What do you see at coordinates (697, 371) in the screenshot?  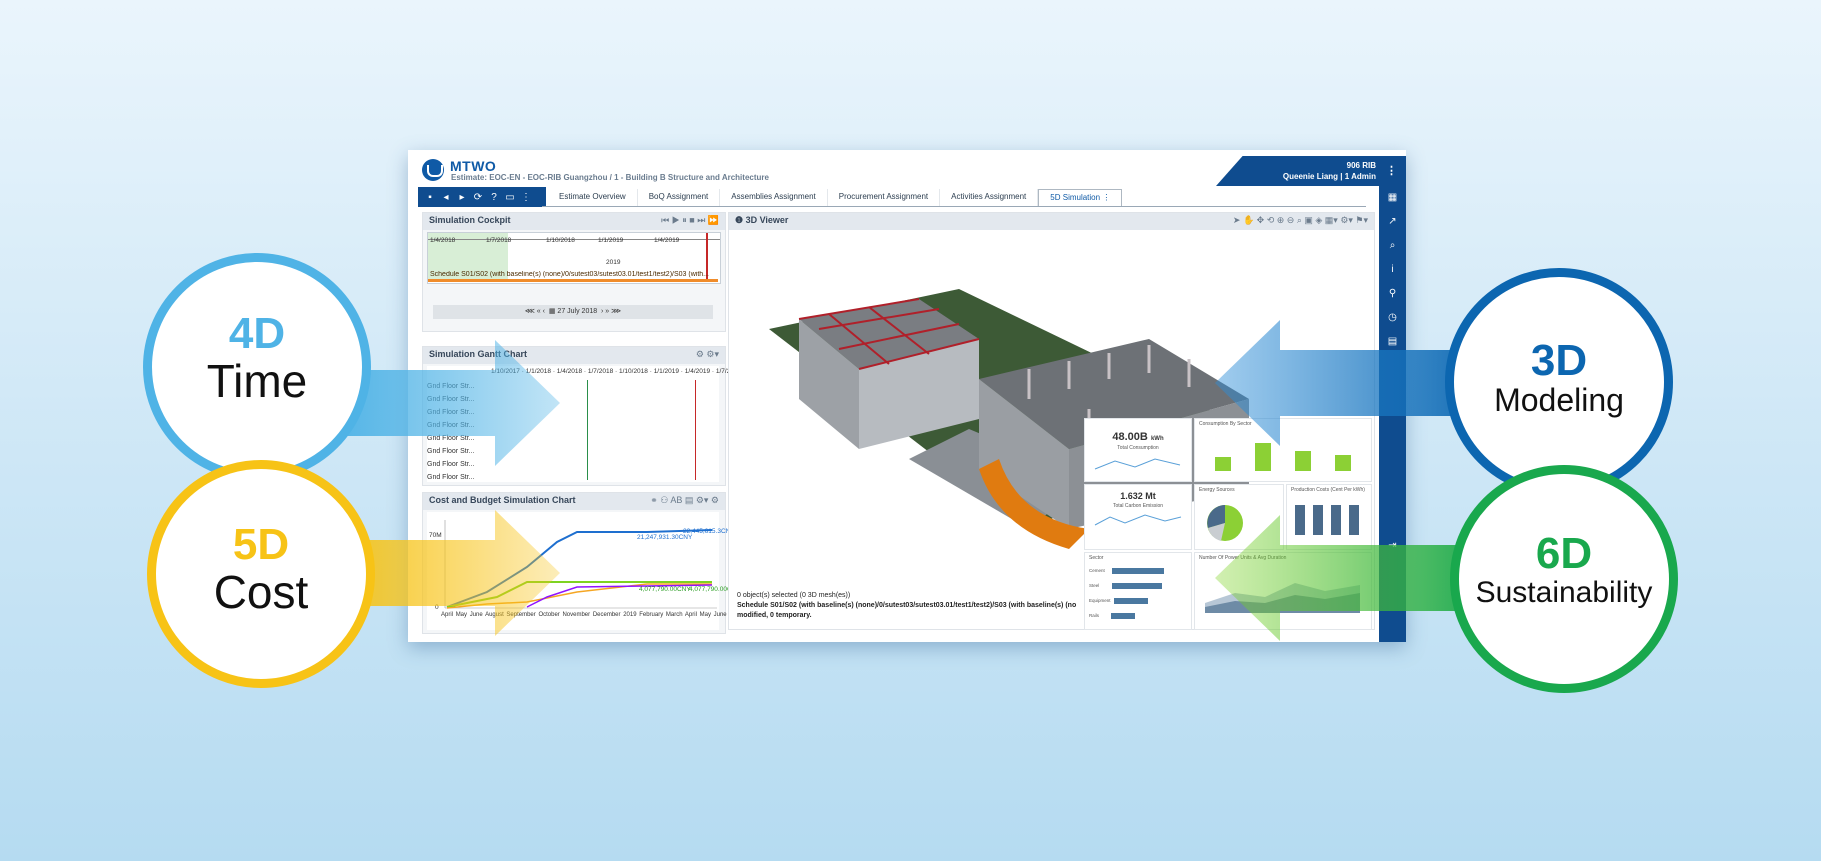 I see `gantt-date: 1/4/2019` at bounding box center [697, 371].